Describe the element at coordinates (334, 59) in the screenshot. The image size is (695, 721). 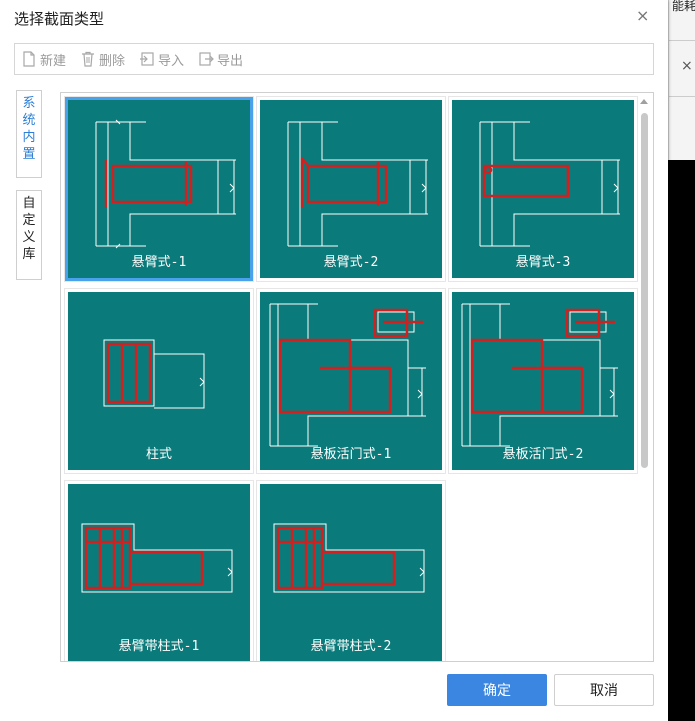
I see `toolbar: 新建 删除 导入 导出` at that location.